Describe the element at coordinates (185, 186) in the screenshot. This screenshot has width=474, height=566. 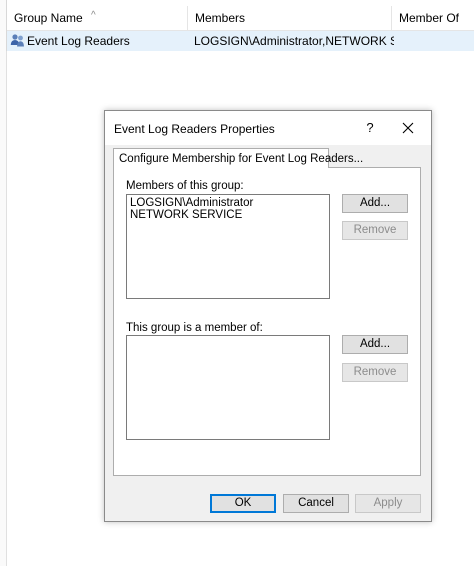
I see `members-label: Members of this group:` at that location.